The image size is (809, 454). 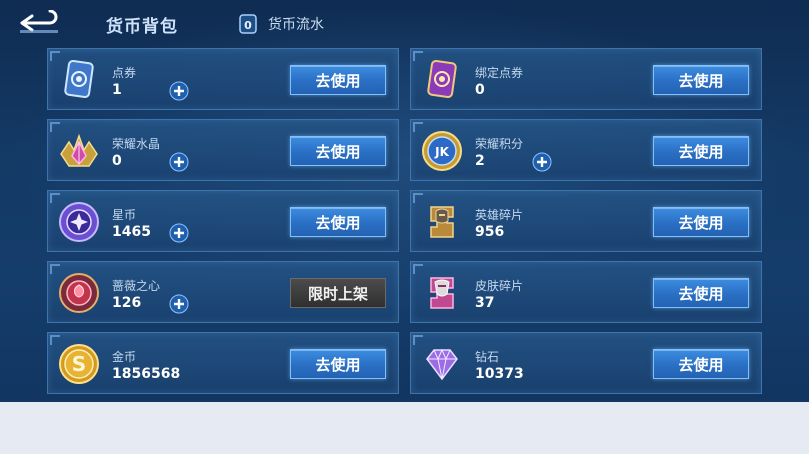 I want to click on currency-amount: 10373, so click(x=499, y=374).